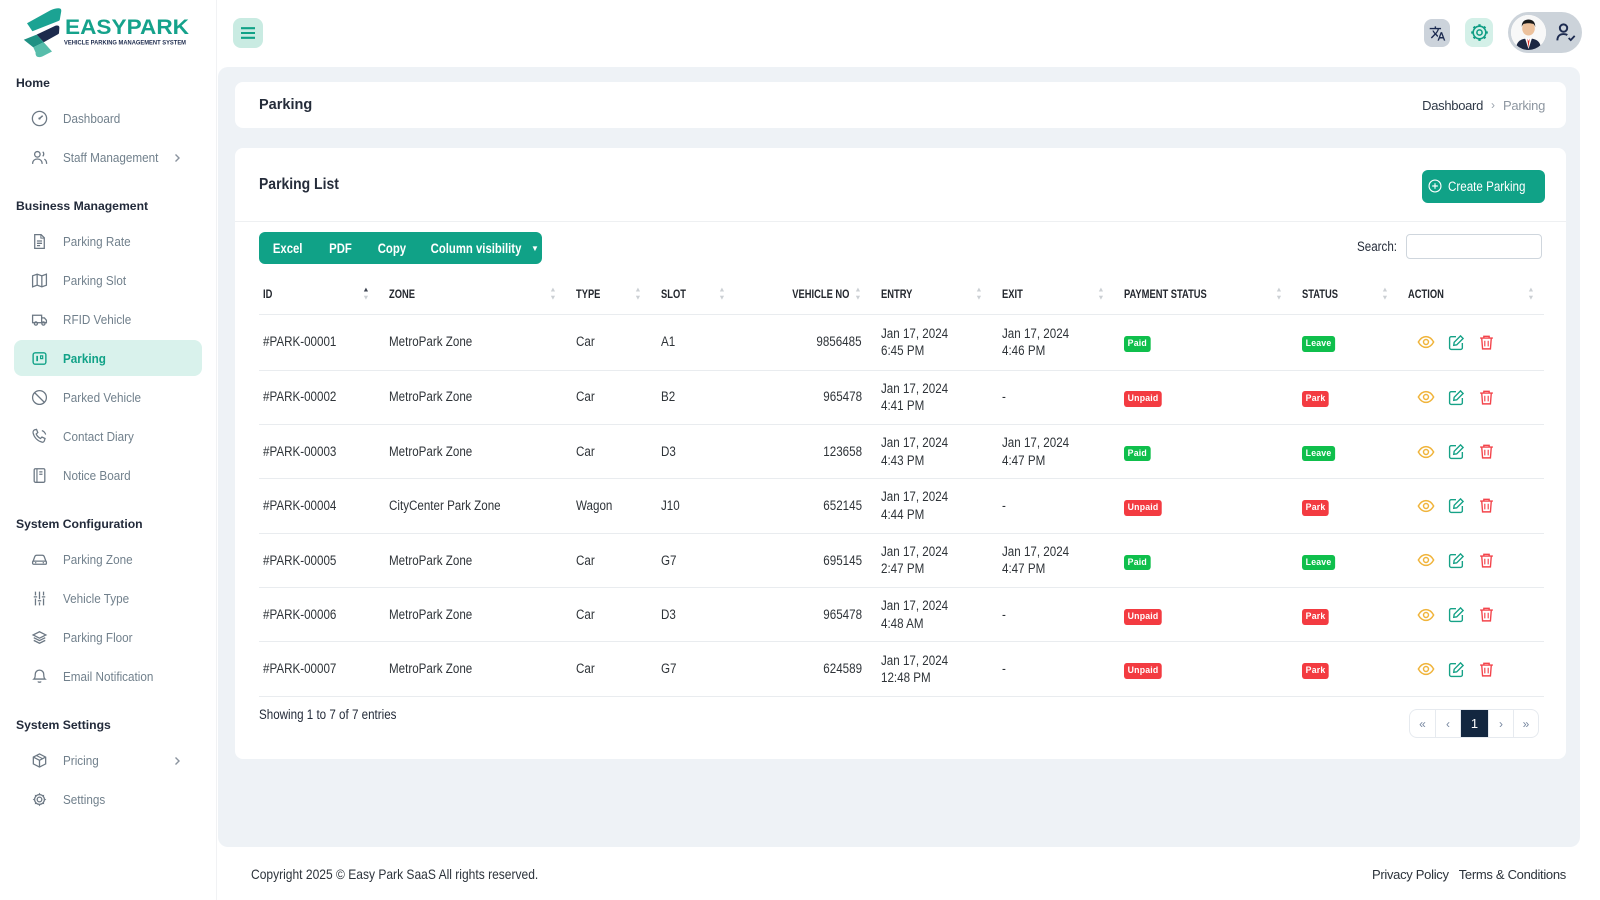  Describe the element at coordinates (125, 43) in the screenshot. I see `svg-text:VEHICLE PARKING MANAGEMENT SYS: VEHICLE PARKING MANAGEMENT SYSTEM` at that location.